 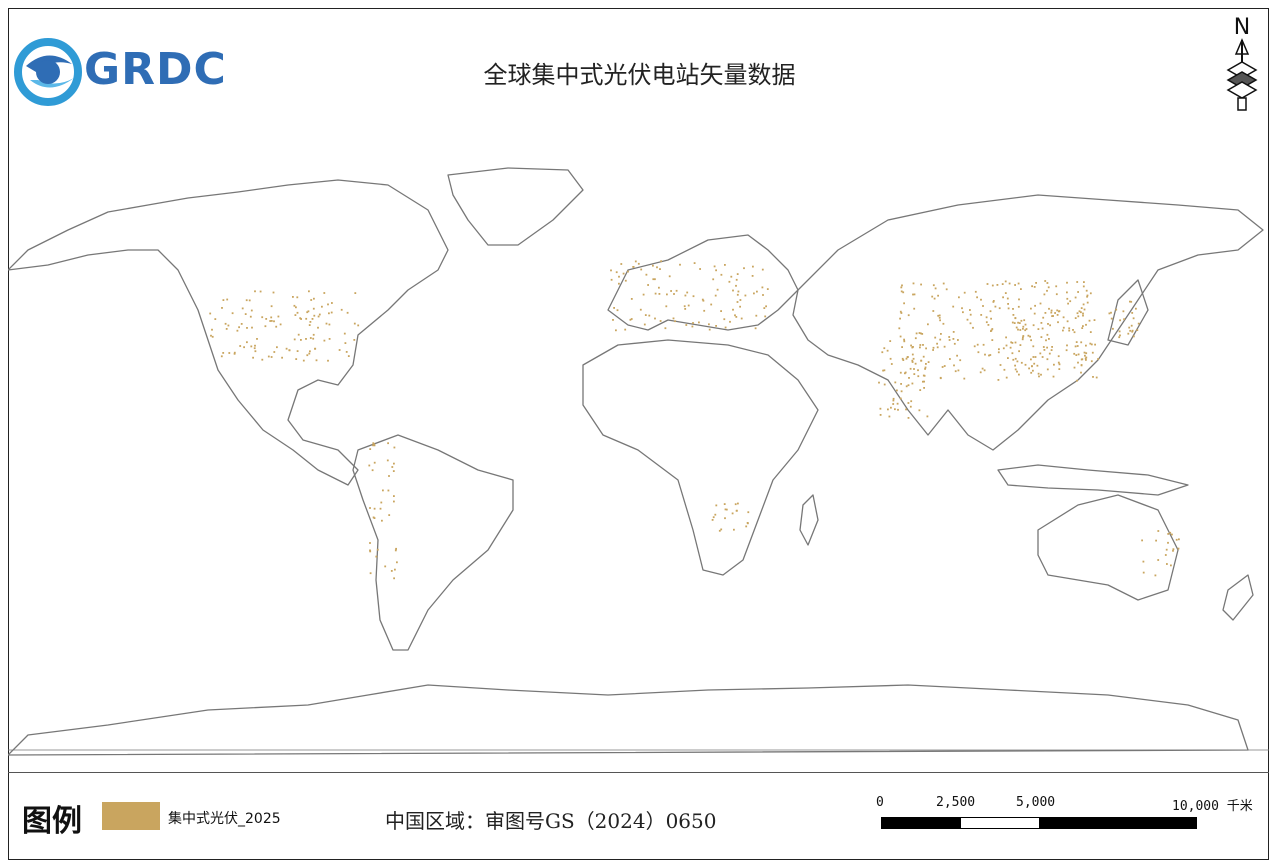 I want to click on scale-tick-10000: 10,000 千米, so click(x=1212, y=806).